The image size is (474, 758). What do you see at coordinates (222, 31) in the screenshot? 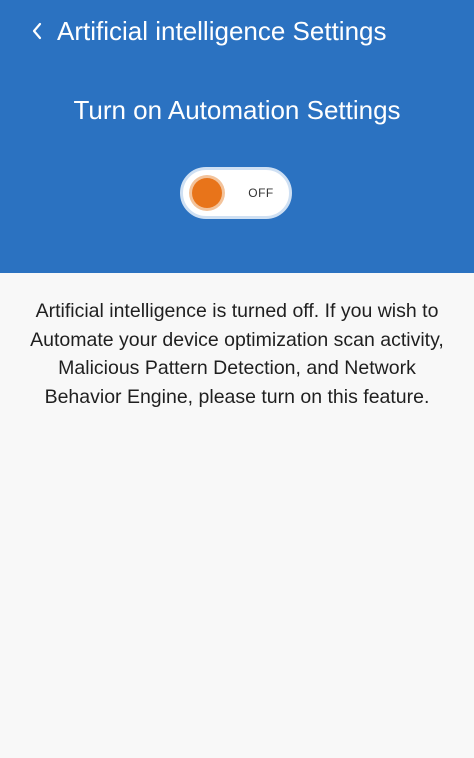
I see `page-title: Artificial intelligence Settings` at bounding box center [222, 31].